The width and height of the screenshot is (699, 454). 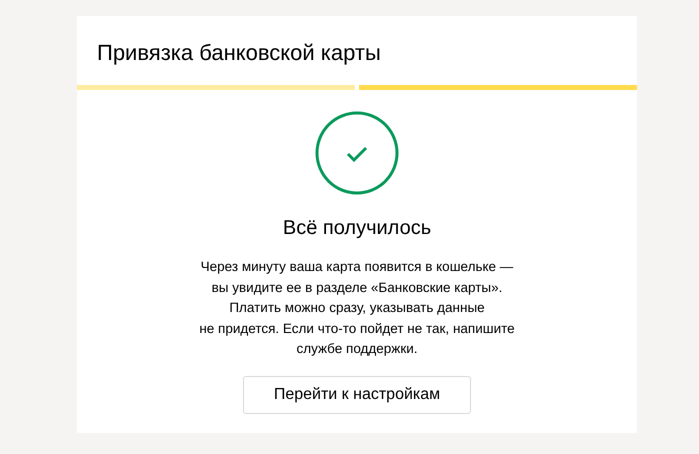 I want to click on dialog-title: Привязка банковской карты, so click(x=239, y=53).